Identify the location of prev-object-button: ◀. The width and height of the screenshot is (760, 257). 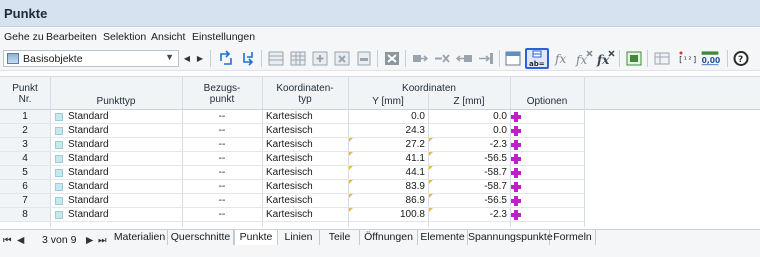
(187, 58).